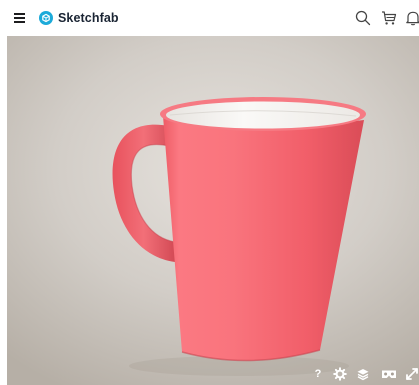 Image resolution: width=419 pixels, height=385 pixels. I want to click on menu-icon, so click(21, 18).